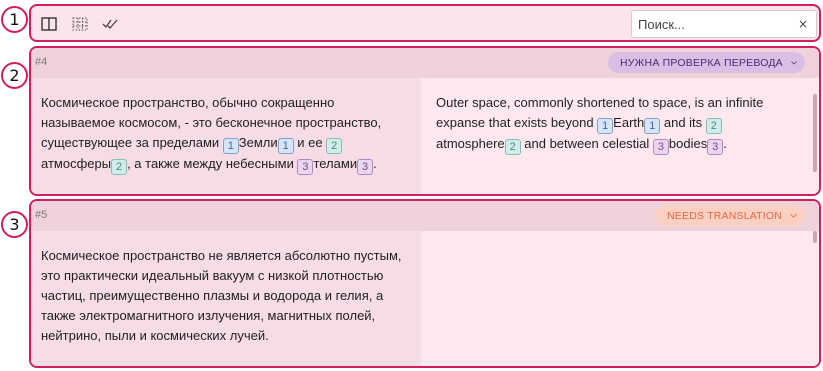 The height and width of the screenshot is (371, 823). I want to click on segment-id: #5, so click(41, 215).